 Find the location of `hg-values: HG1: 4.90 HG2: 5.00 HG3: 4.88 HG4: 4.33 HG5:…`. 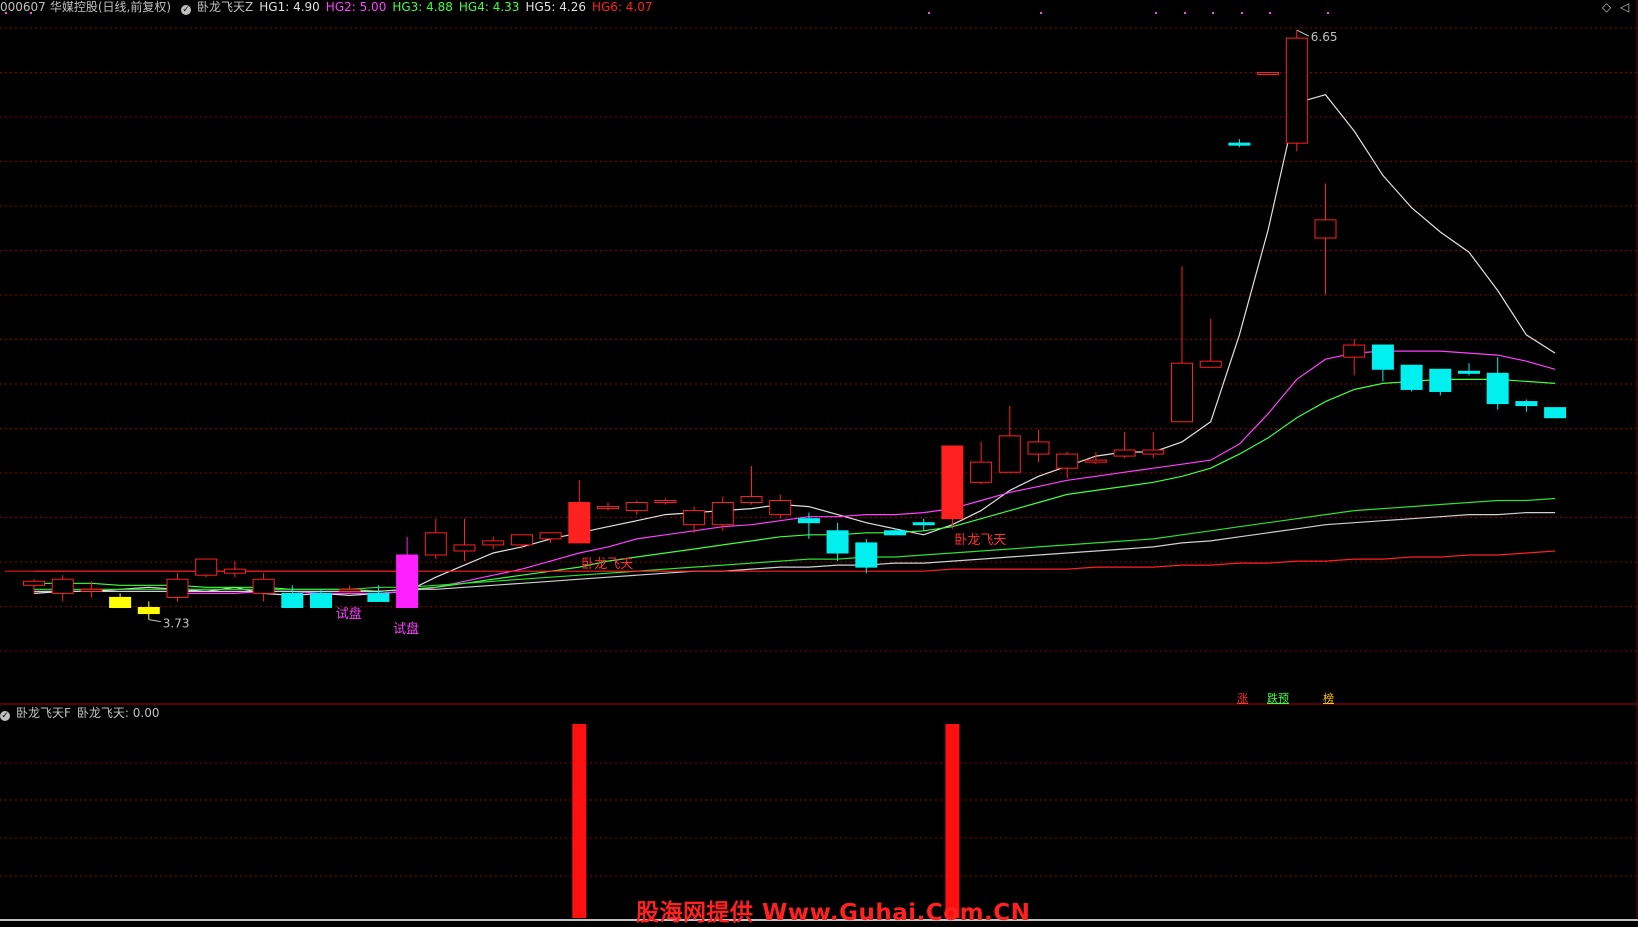

hg-values: HG1: 4.90 HG2: 5.00 HG3: 4.88 HG4: 4.33 HG5:… is located at coordinates (458, 7).